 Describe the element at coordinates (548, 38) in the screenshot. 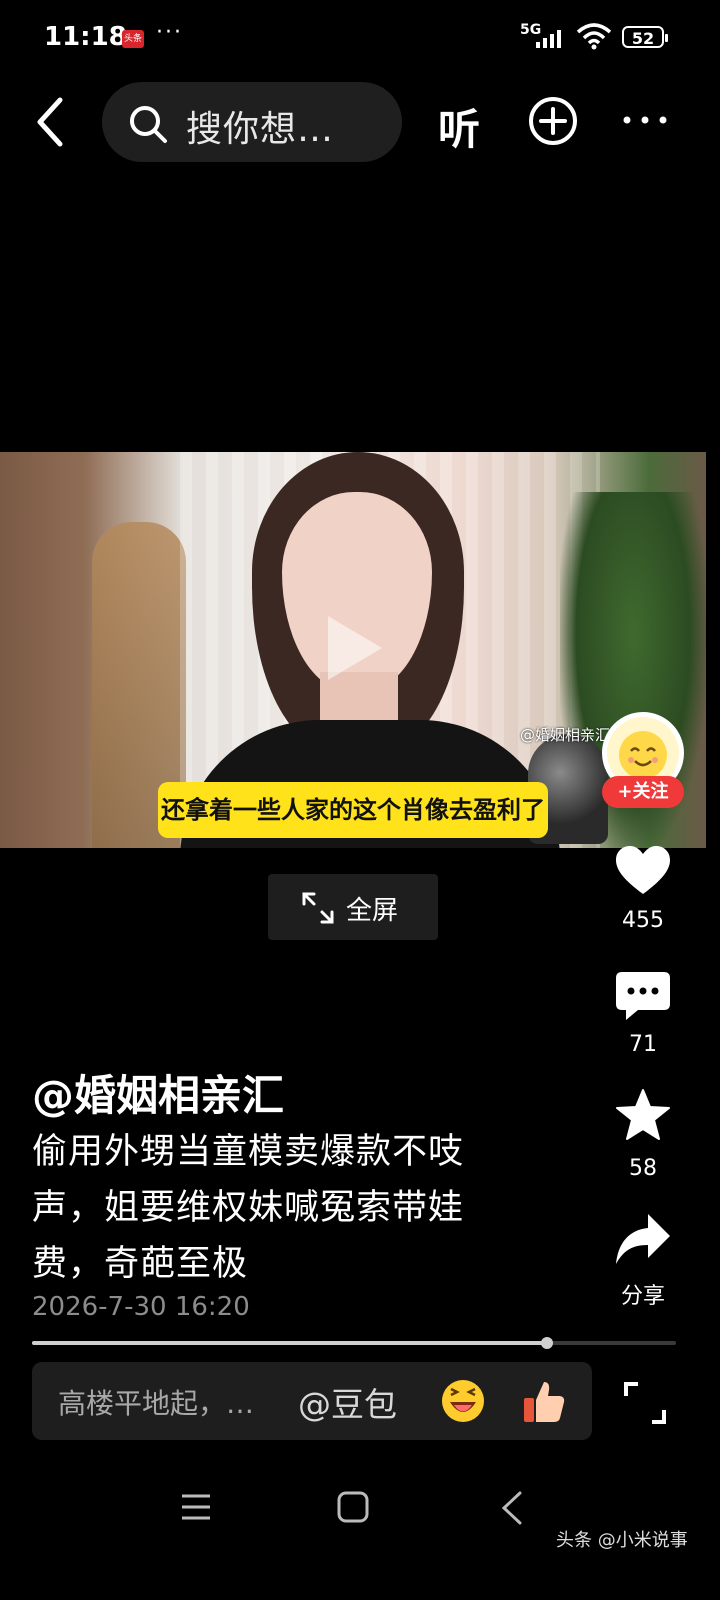

I see `signal-icon` at that location.